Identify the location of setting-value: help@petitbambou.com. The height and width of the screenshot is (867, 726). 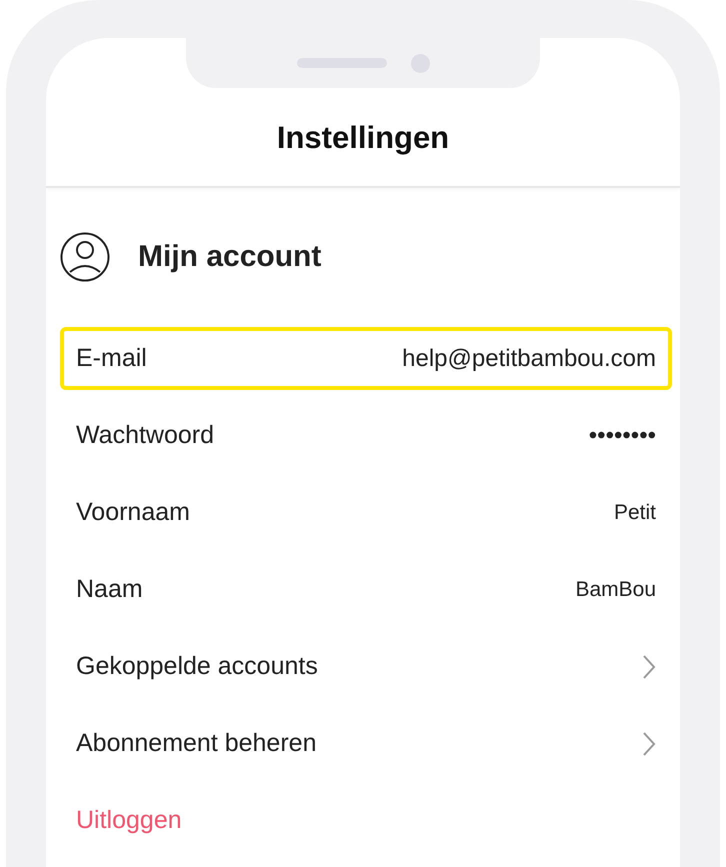
(529, 358).